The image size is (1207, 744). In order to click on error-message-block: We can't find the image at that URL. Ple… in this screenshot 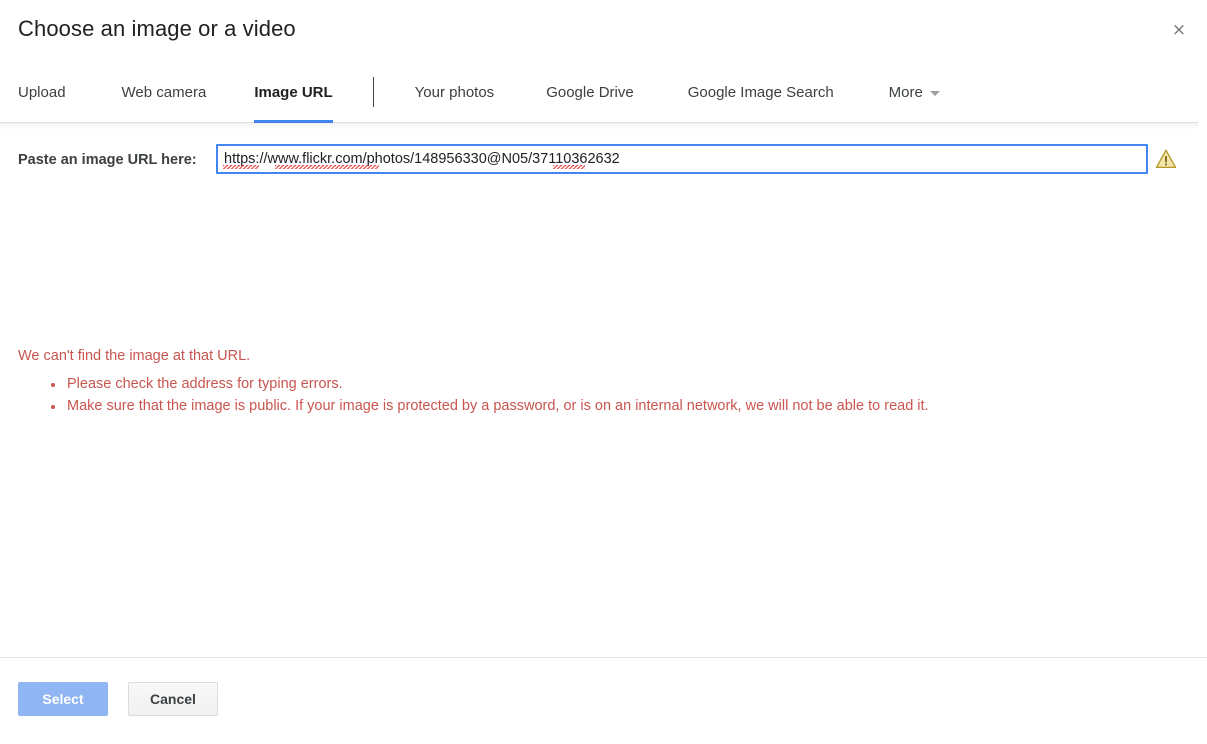, I will do `click(602, 381)`.